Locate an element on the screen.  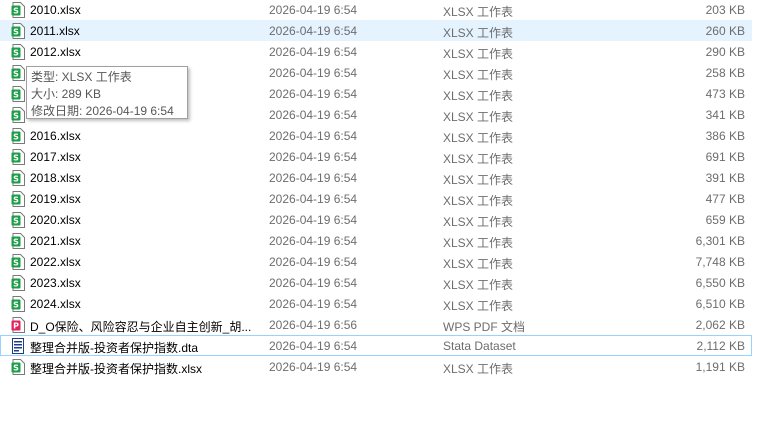
file-name: 2011.xlsx is located at coordinates (145, 31).